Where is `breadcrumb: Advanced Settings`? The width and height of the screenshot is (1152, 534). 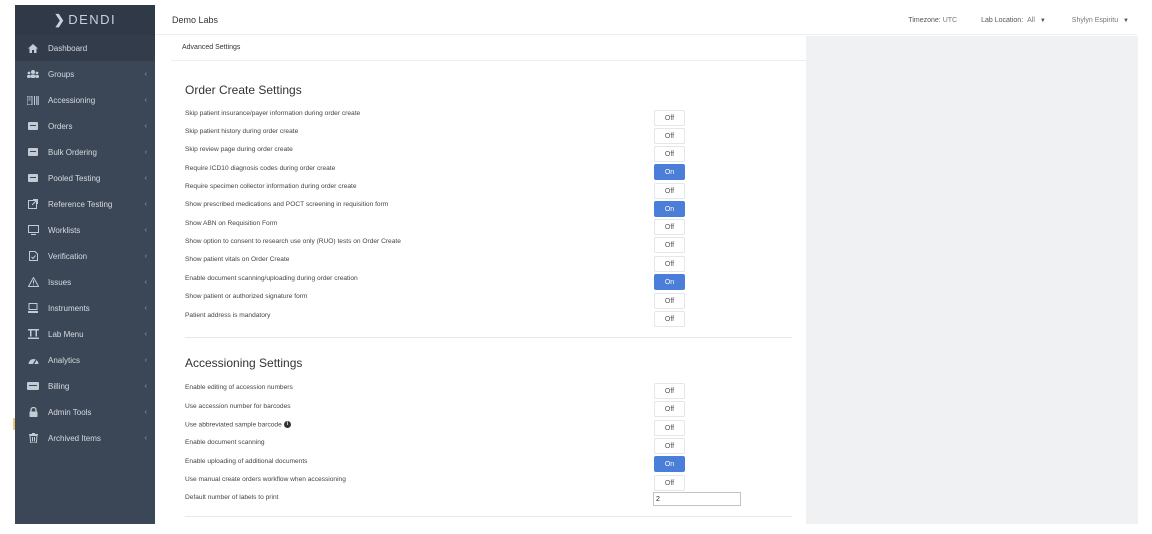
breadcrumb: Advanced Settings is located at coordinates (211, 47).